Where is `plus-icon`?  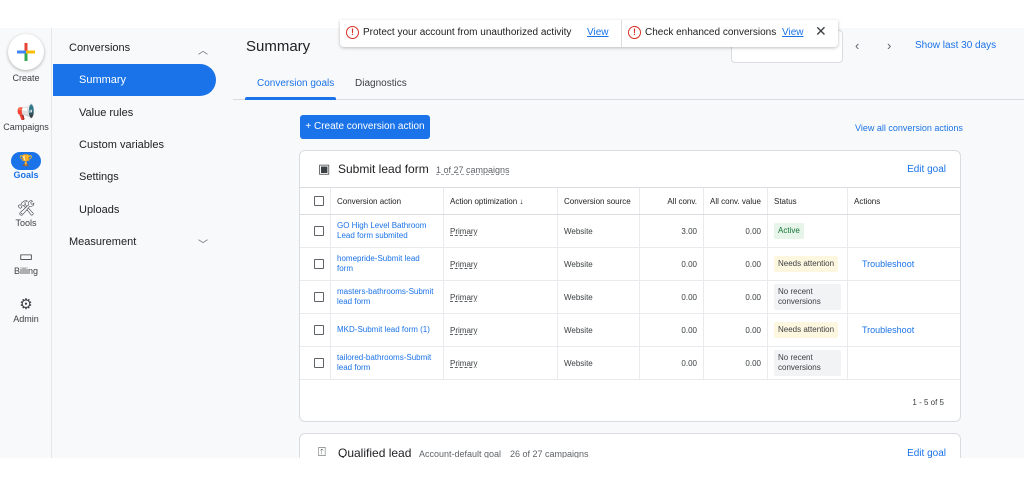 plus-icon is located at coordinates (26, 52).